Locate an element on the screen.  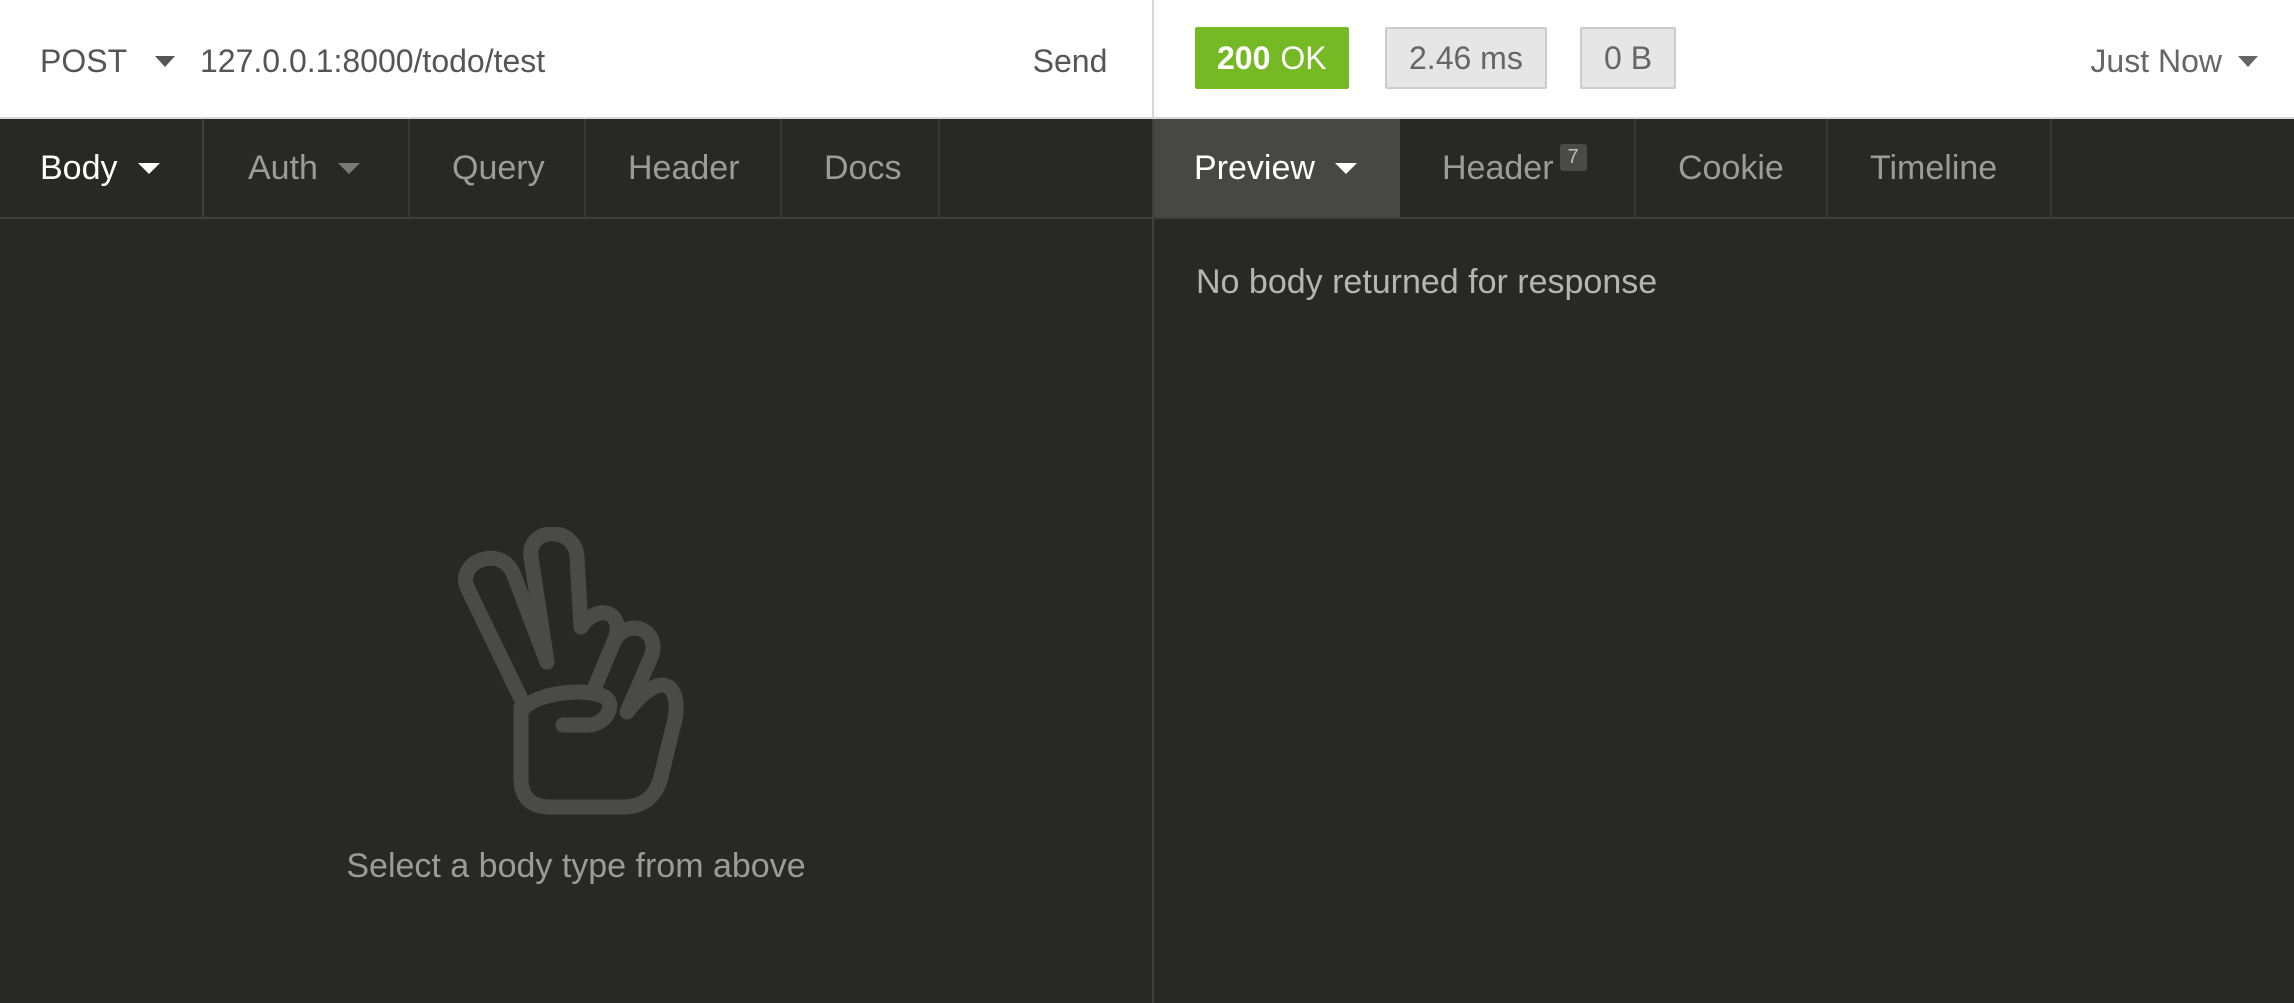
status-code: 200 is located at coordinates (1244, 57).